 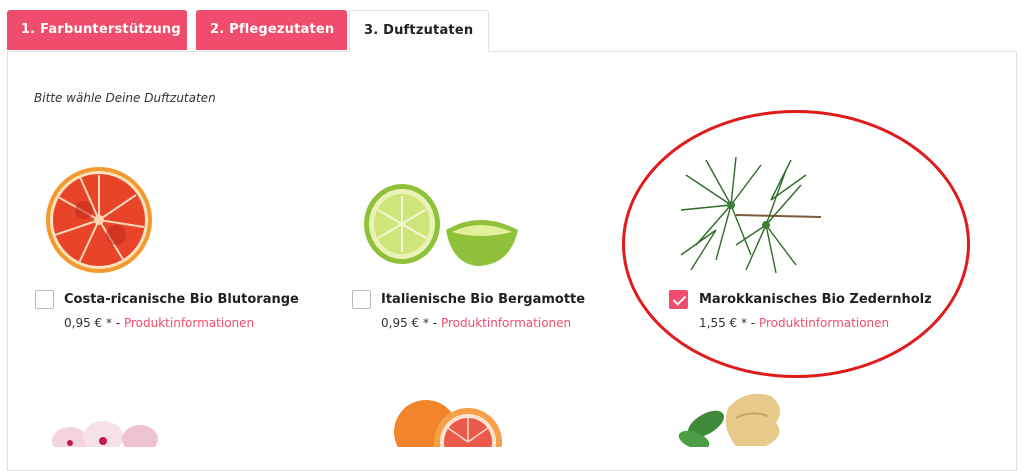 What do you see at coordinates (271, 30) in the screenshot?
I see `tab-pflegezutaten: 2. Pflegezutaten` at bounding box center [271, 30].